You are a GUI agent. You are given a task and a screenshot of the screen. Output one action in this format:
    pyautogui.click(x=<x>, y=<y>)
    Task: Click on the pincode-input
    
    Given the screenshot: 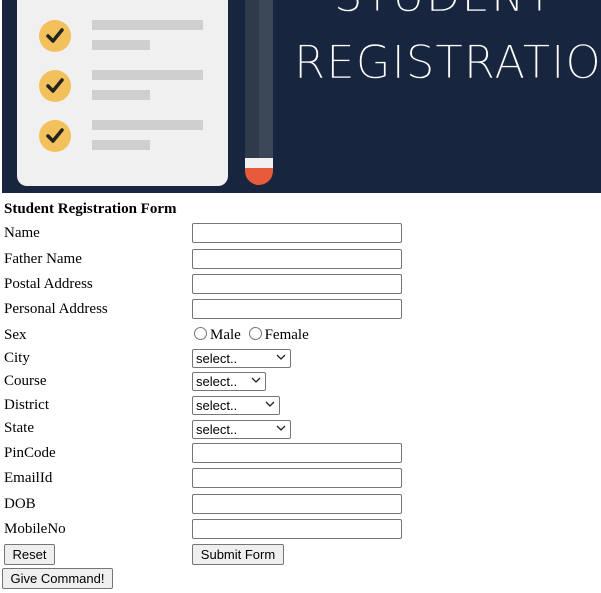 What is the action you would take?
    pyautogui.click(x=297, y=453)
    